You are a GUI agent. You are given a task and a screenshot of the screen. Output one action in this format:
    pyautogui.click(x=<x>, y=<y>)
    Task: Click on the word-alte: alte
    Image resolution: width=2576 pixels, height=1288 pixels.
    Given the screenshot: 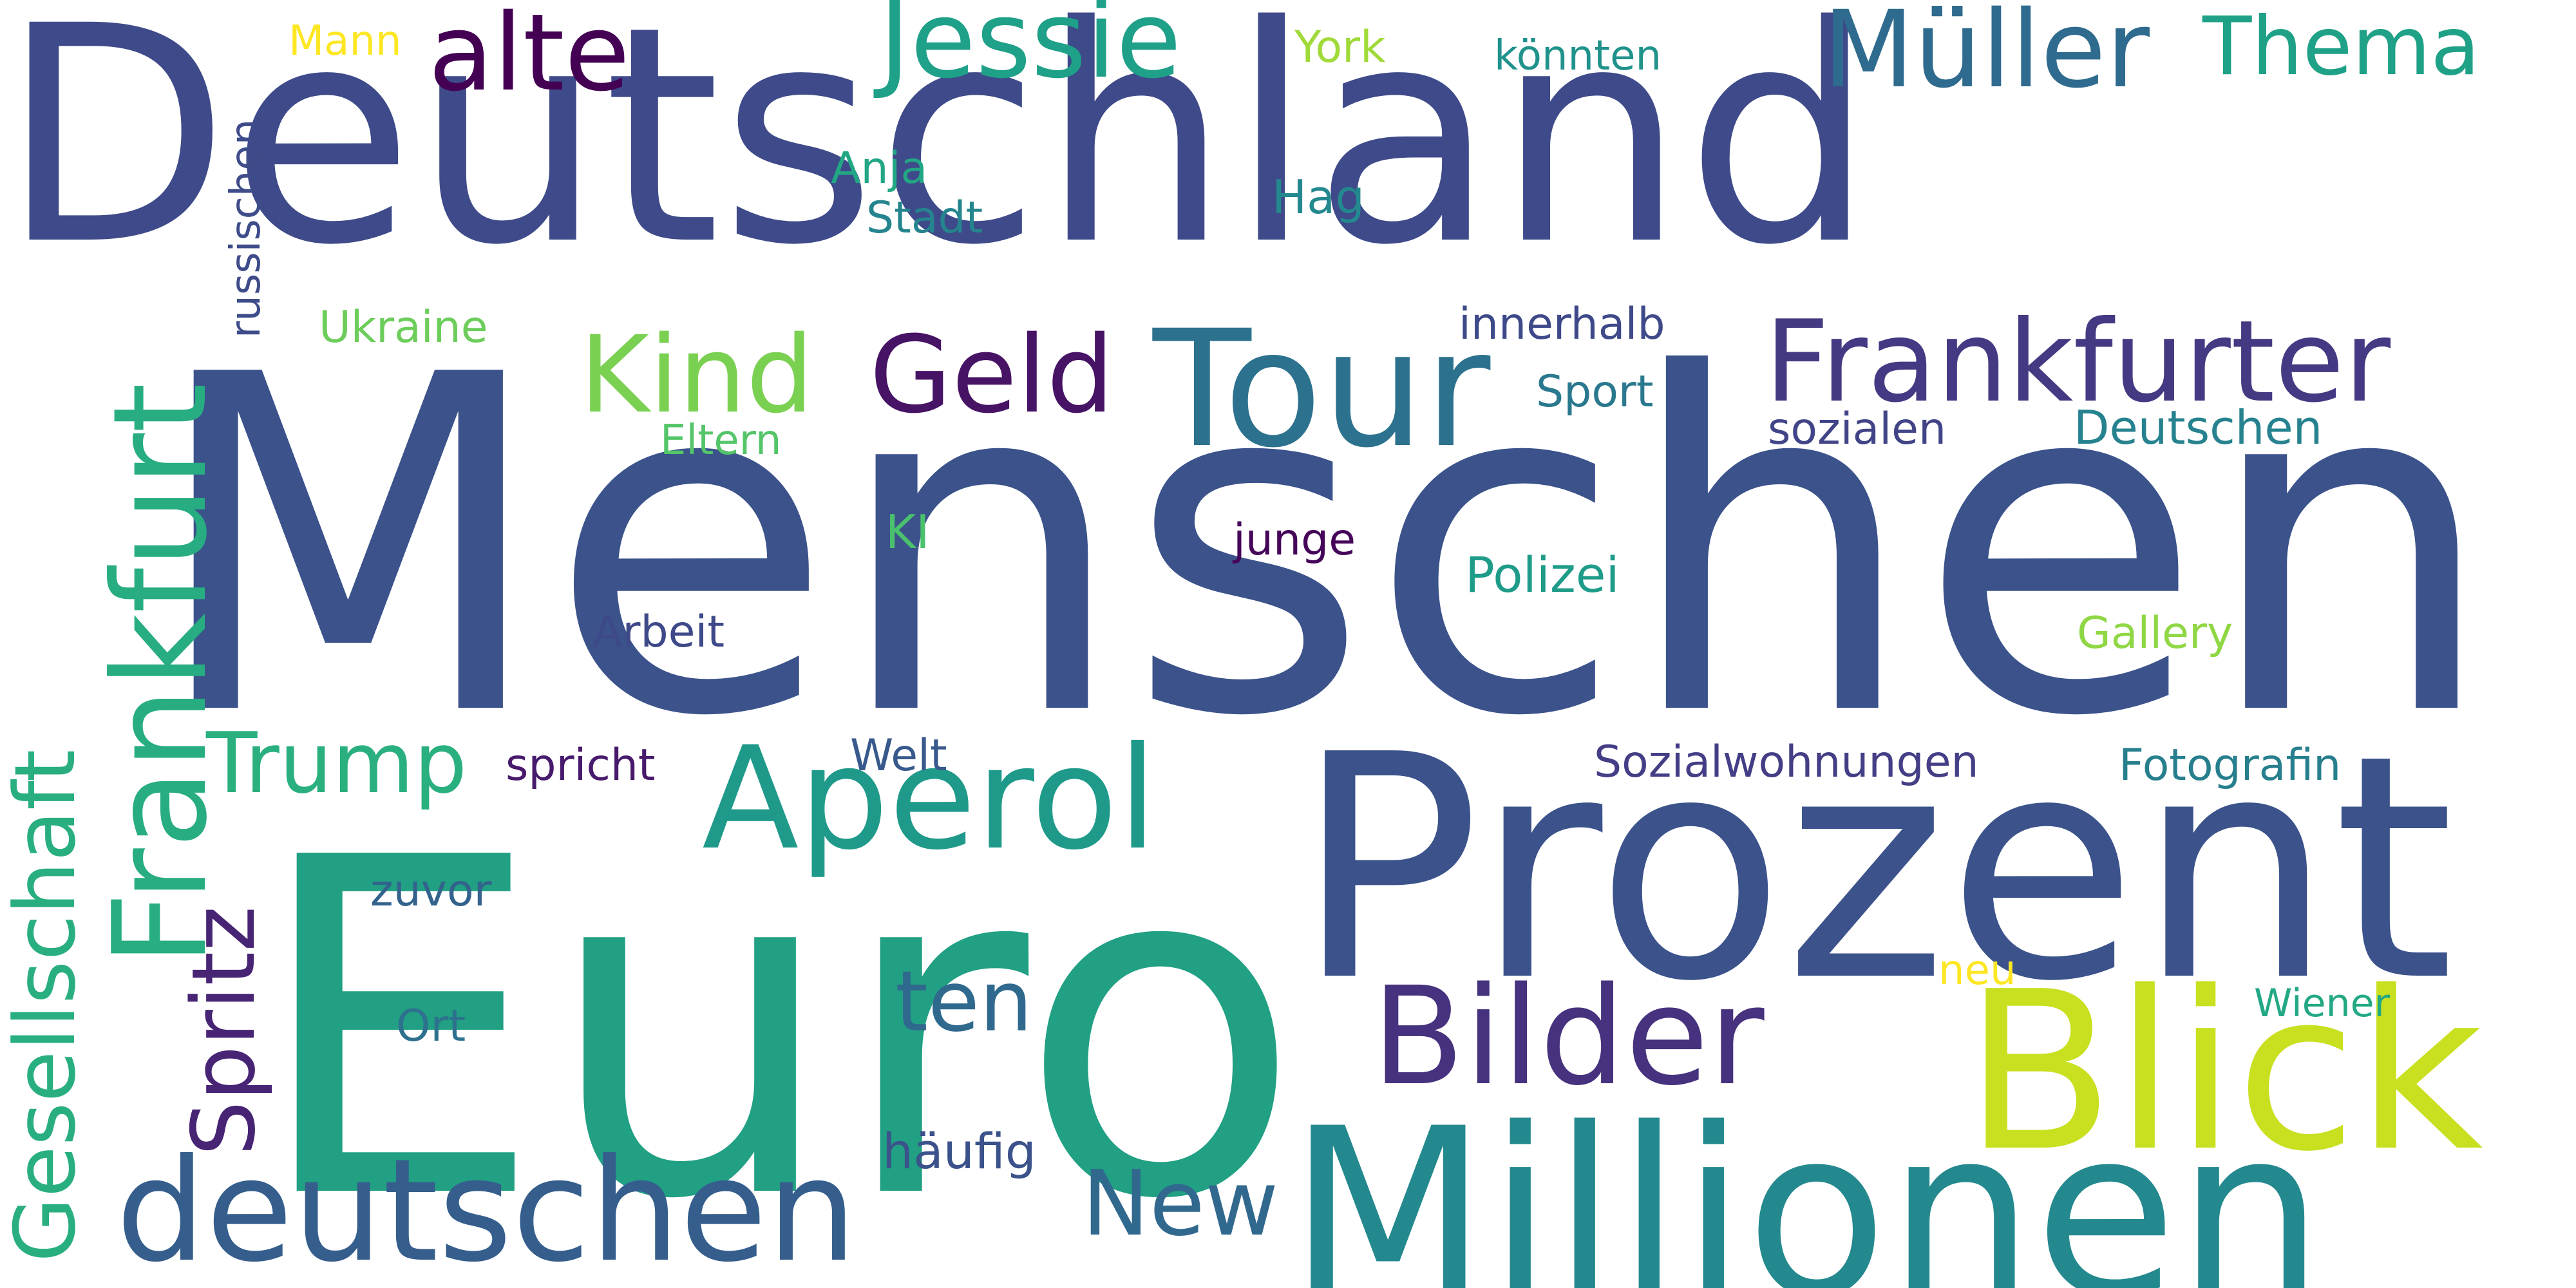 What is the action you would take?
    pyautogui.click(x=529, y=58)
    